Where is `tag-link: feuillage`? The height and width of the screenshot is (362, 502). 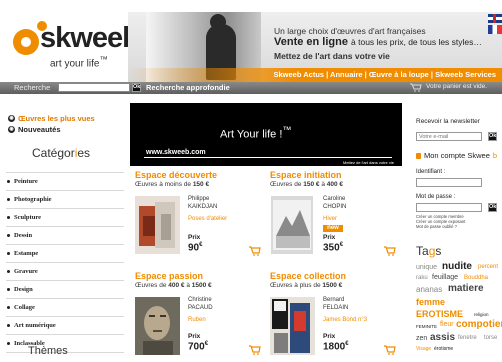 tag-link: feuillage is located at coordinates (445, 277).